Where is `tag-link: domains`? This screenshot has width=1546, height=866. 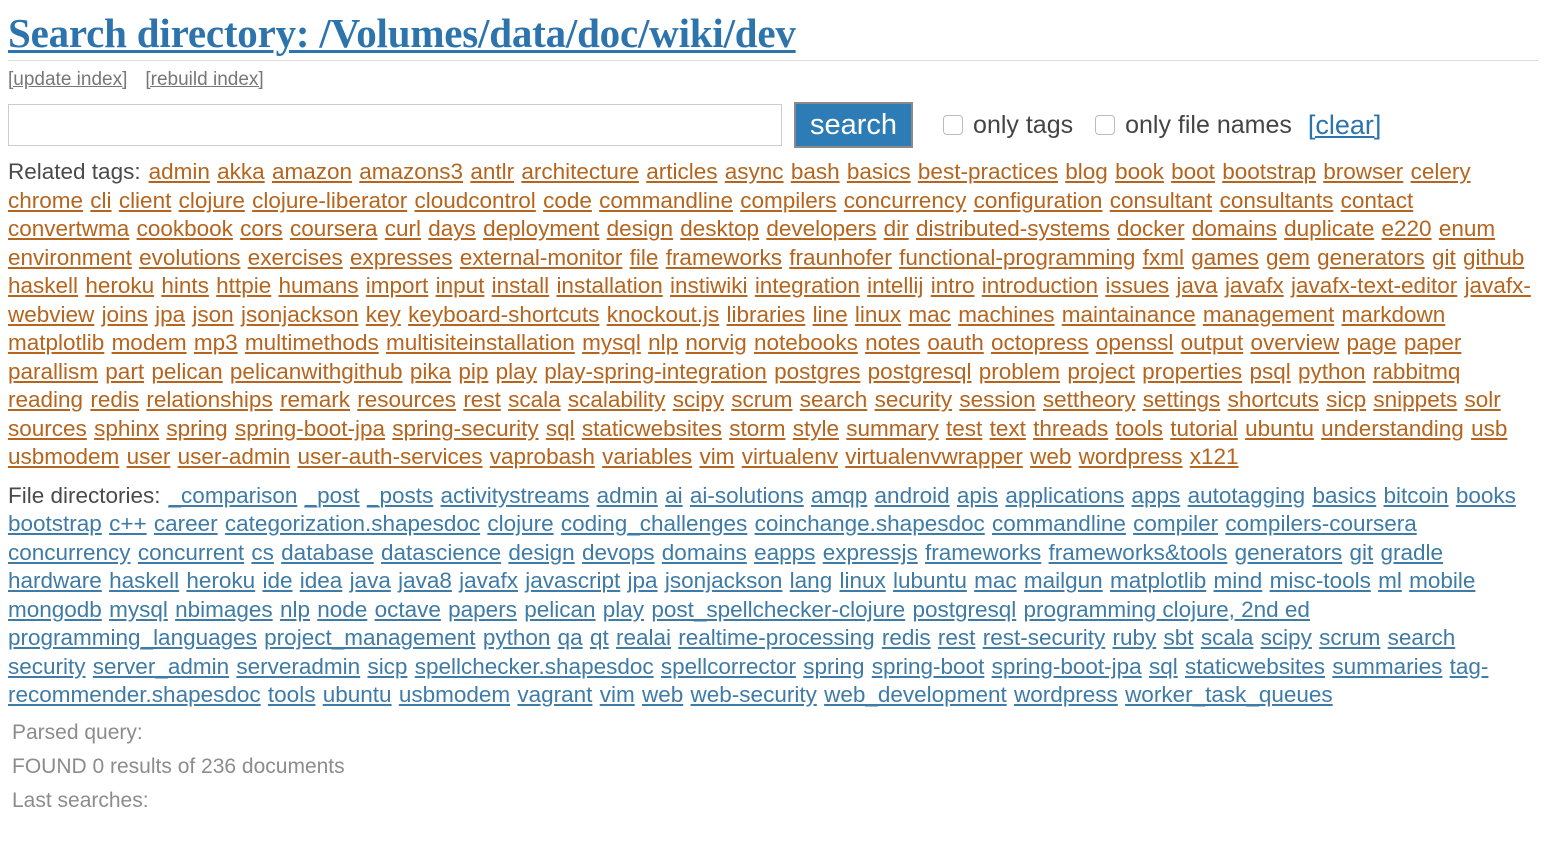
tag-link: domains is located at coordinates (1234, 228).